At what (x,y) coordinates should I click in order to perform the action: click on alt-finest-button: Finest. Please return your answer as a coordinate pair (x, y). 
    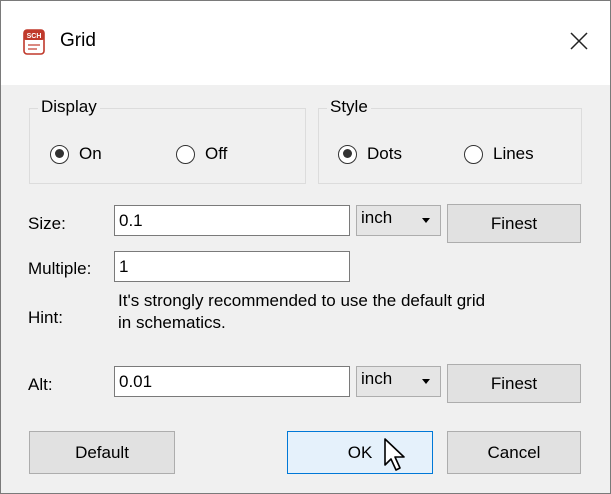
    Looking at the image, I should click on (514, 383).